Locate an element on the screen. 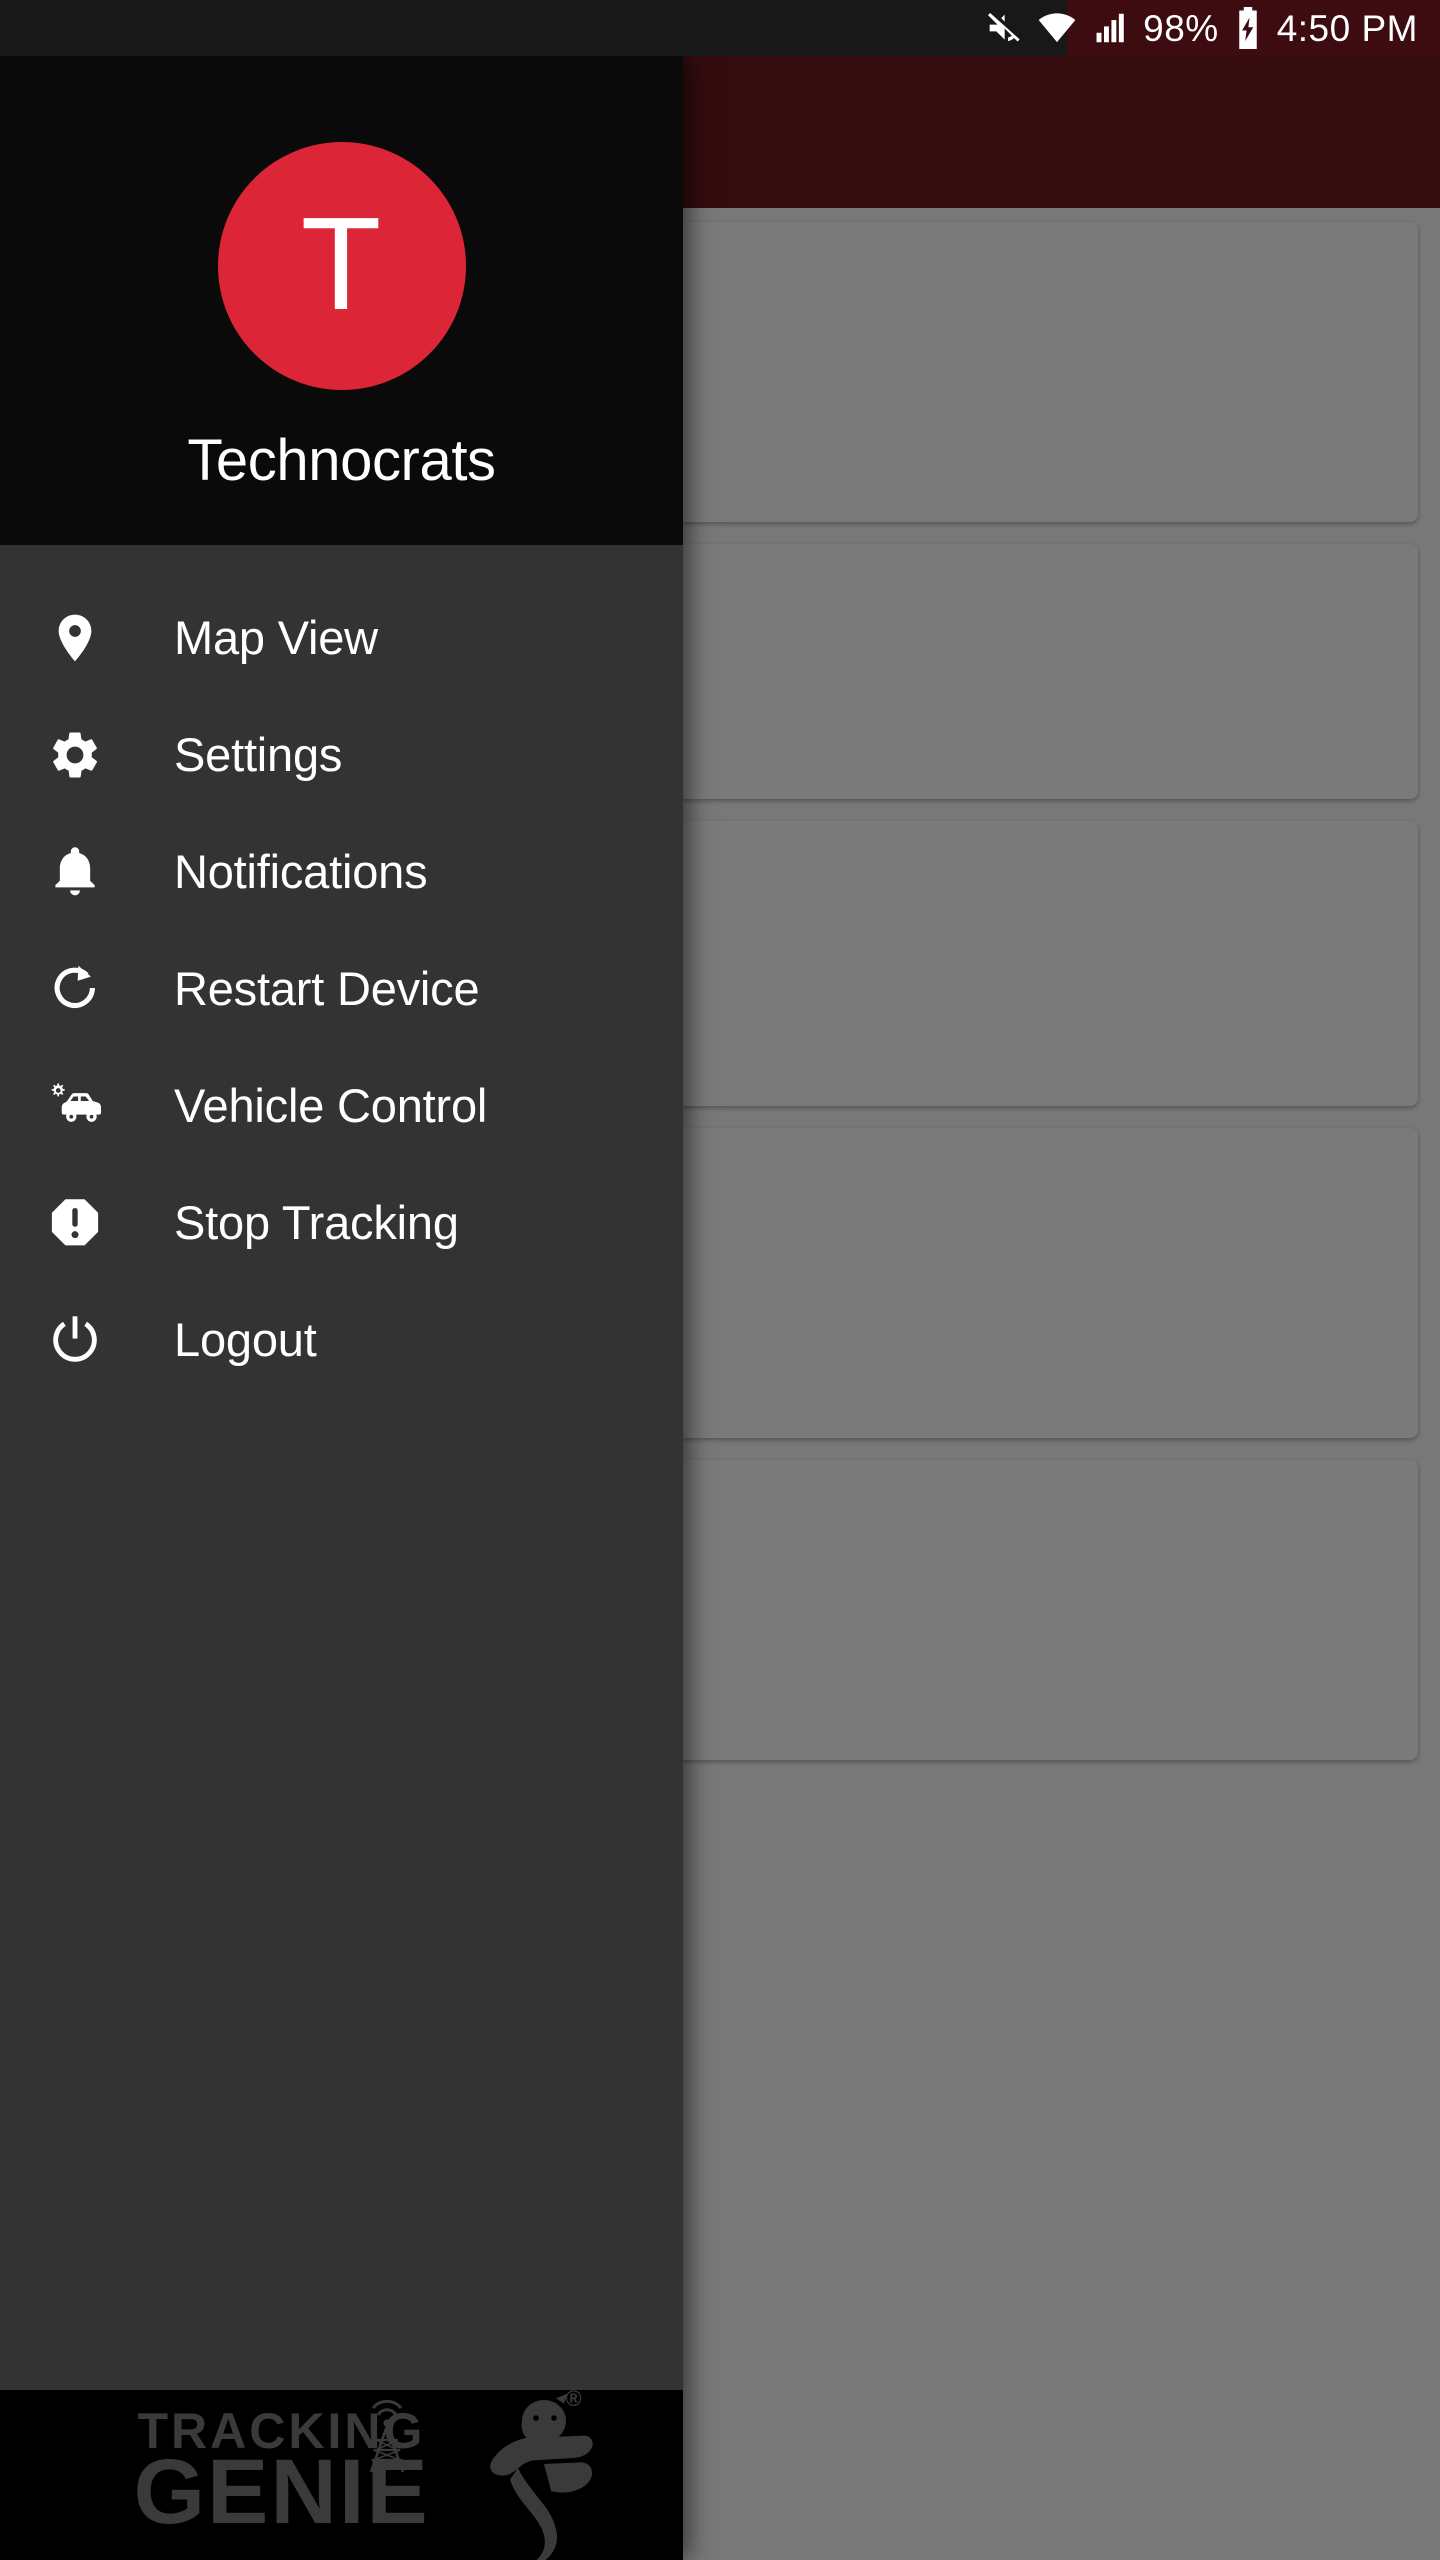 The image size is (1440, 2560). menu-item-restart-device: Restart Device is located at coordinates (341, 988).